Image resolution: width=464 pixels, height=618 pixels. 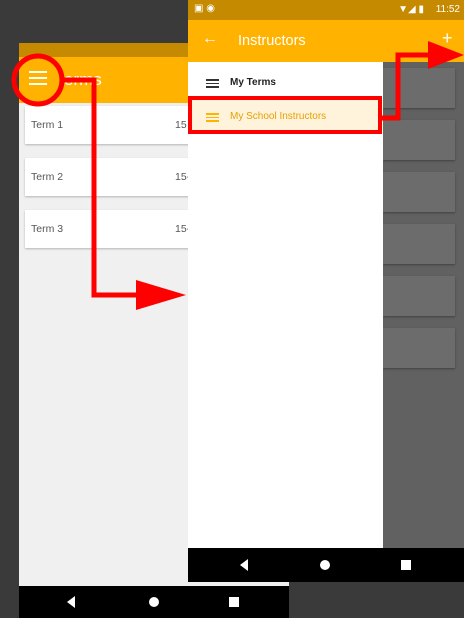 What do you see at coordinates (47, 229) in the screenshot?
I see `term-name: Term 3` at bounding box center [47, 229].